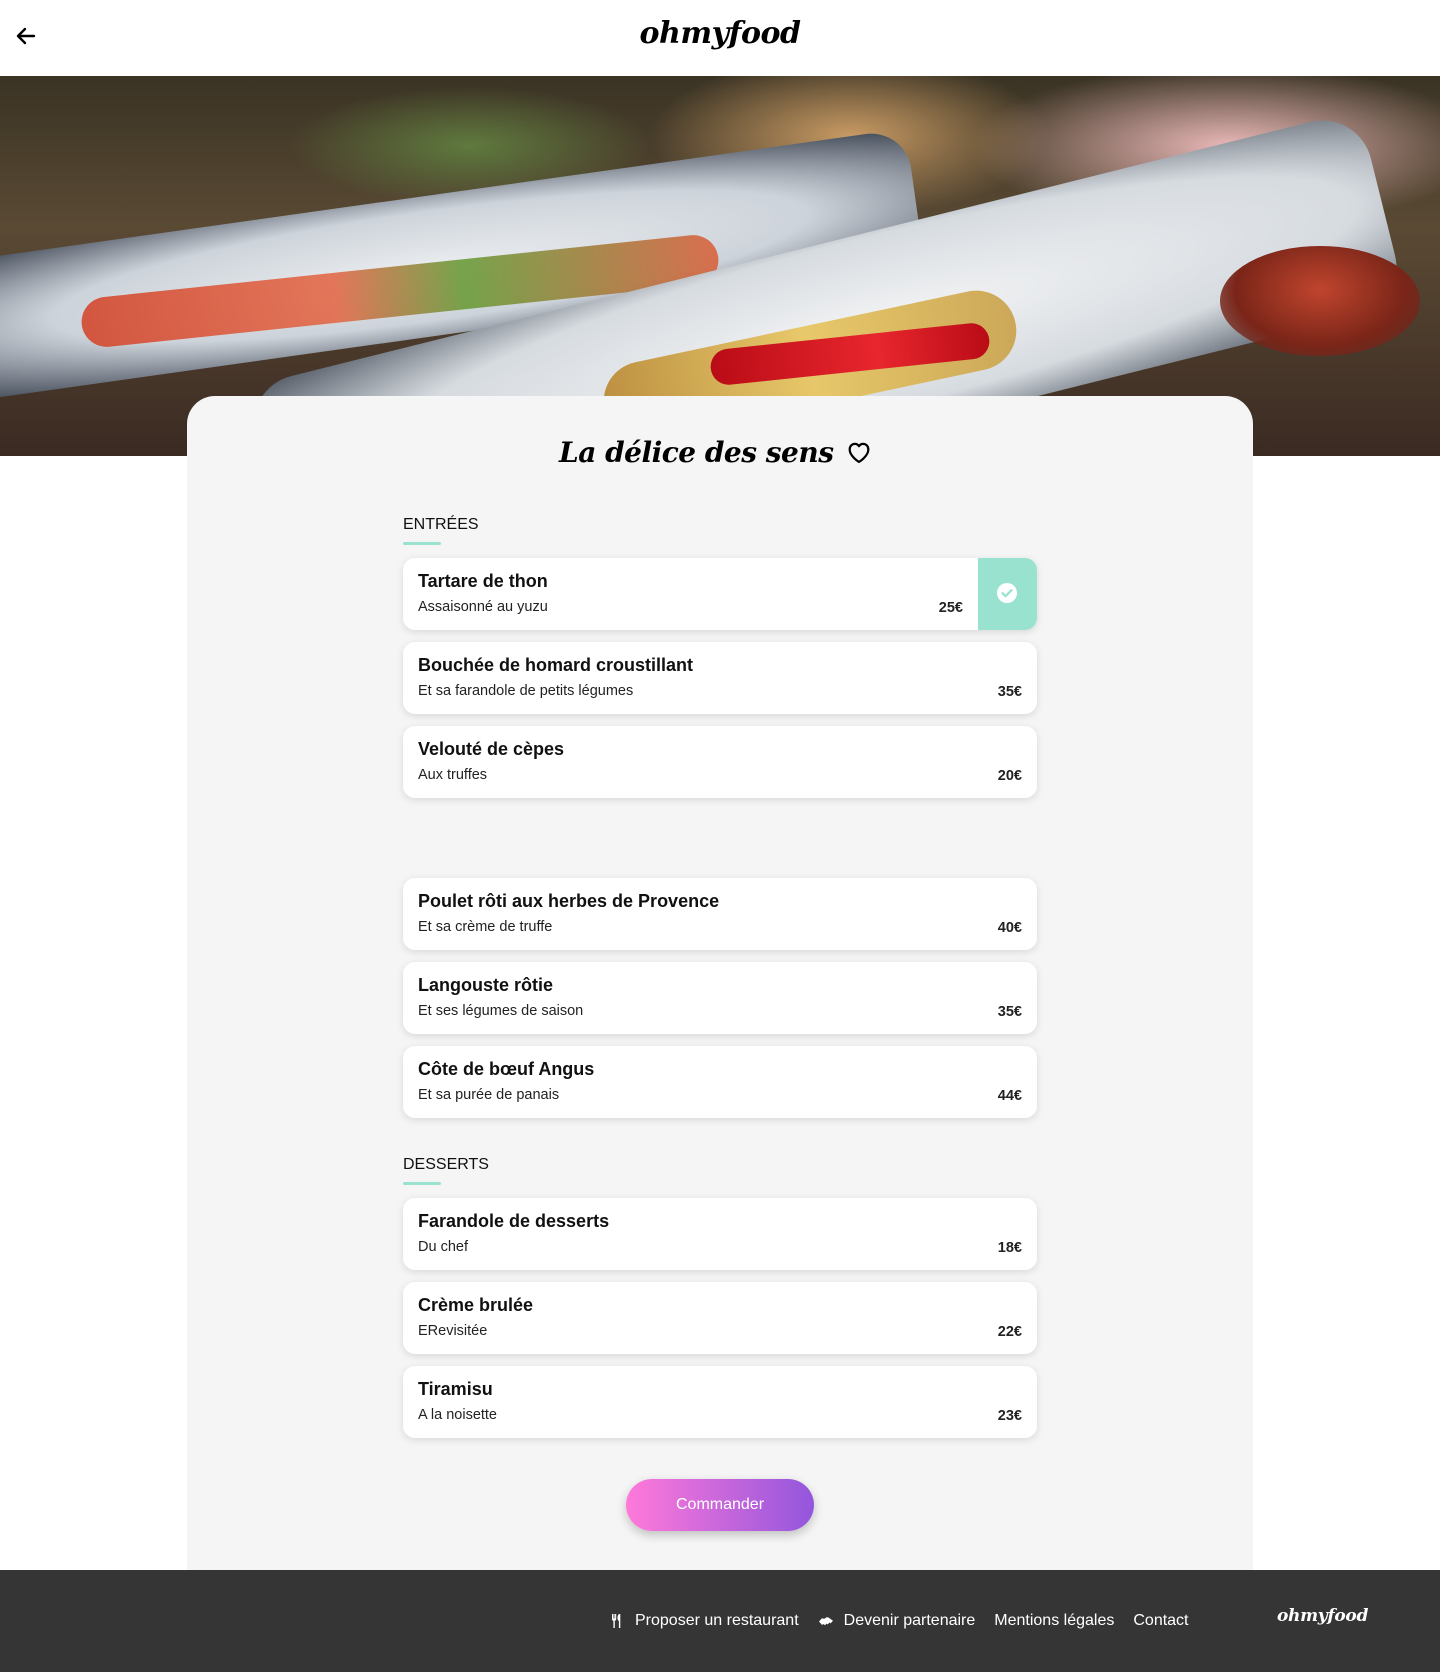  What do you see at coordinates (453, 1331) in the screenshot?
I see `item-description: ERevisitée` at bounding box center [453, 1331].